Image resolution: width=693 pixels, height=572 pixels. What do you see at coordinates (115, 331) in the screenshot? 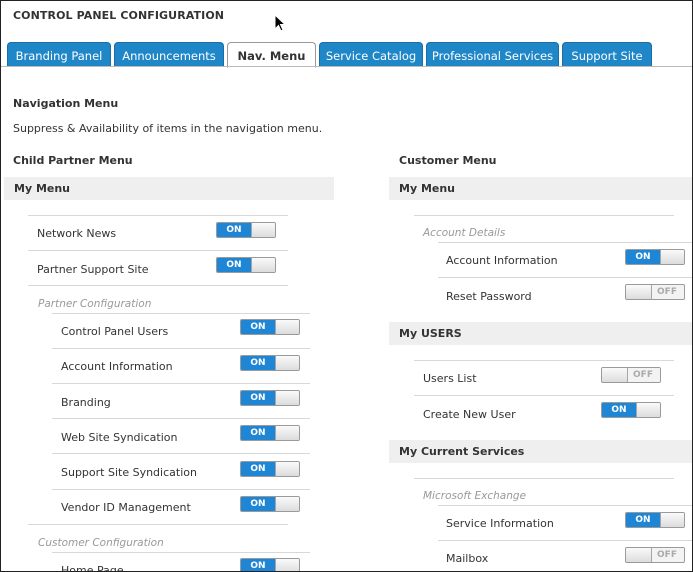
I see `item-label: Control Panel Users` at bounding box center [115, 331].